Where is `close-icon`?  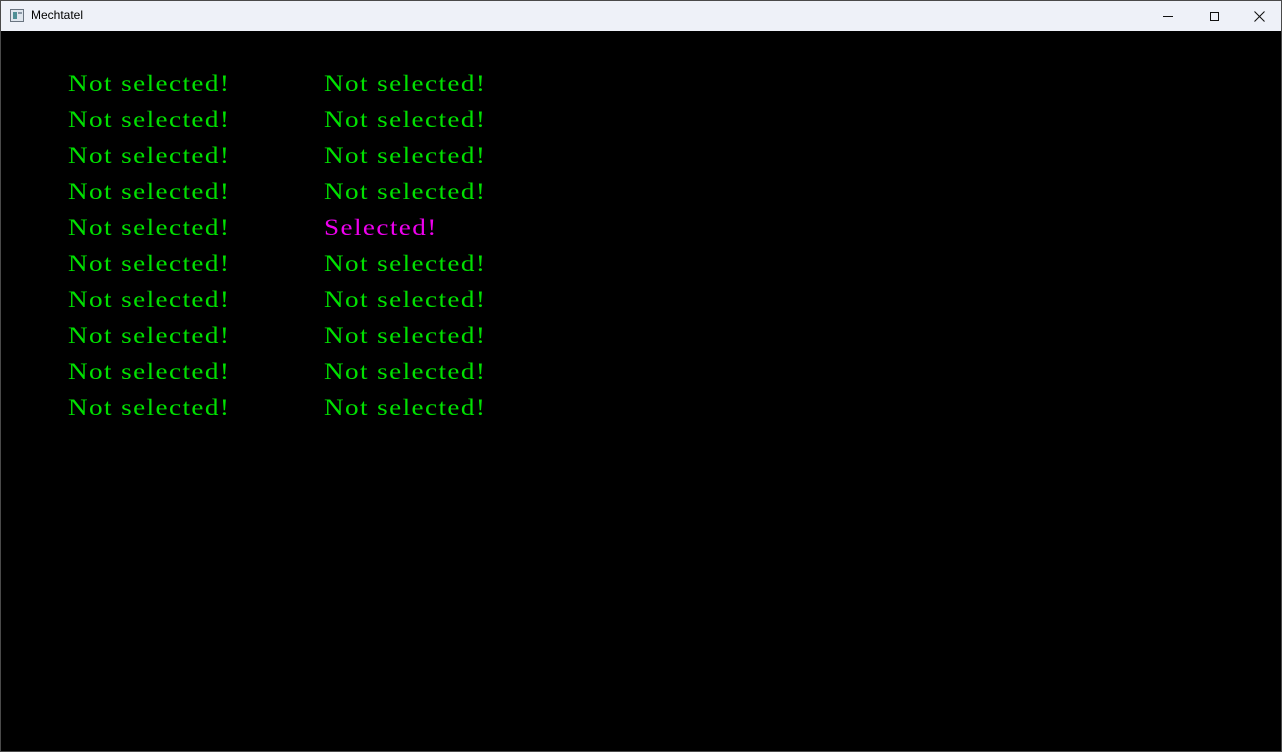 close-icon is located at coordinates (1259, 16).